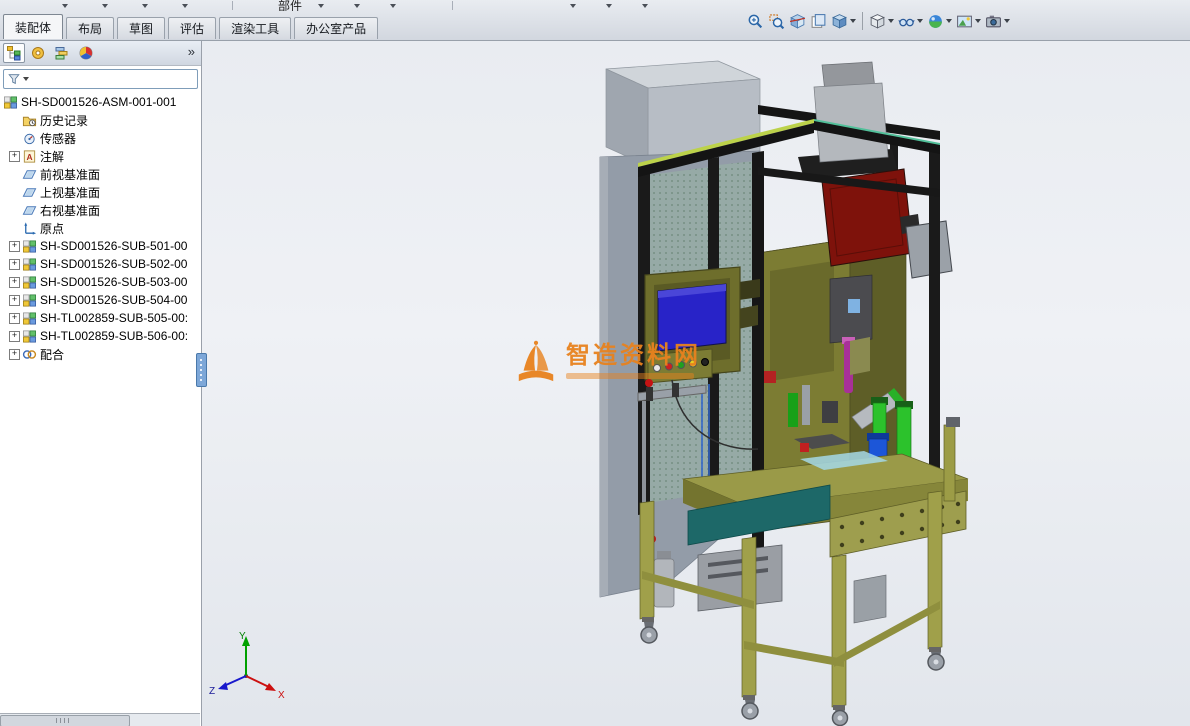 Image resolution: width=1190 pixels, height=726 pixels. What do you see at coordinates (114, 264) in the screenshot?
I see `tree-item-label: SH-SD001526-SUB-502-00` at bounding box center [114, 264].